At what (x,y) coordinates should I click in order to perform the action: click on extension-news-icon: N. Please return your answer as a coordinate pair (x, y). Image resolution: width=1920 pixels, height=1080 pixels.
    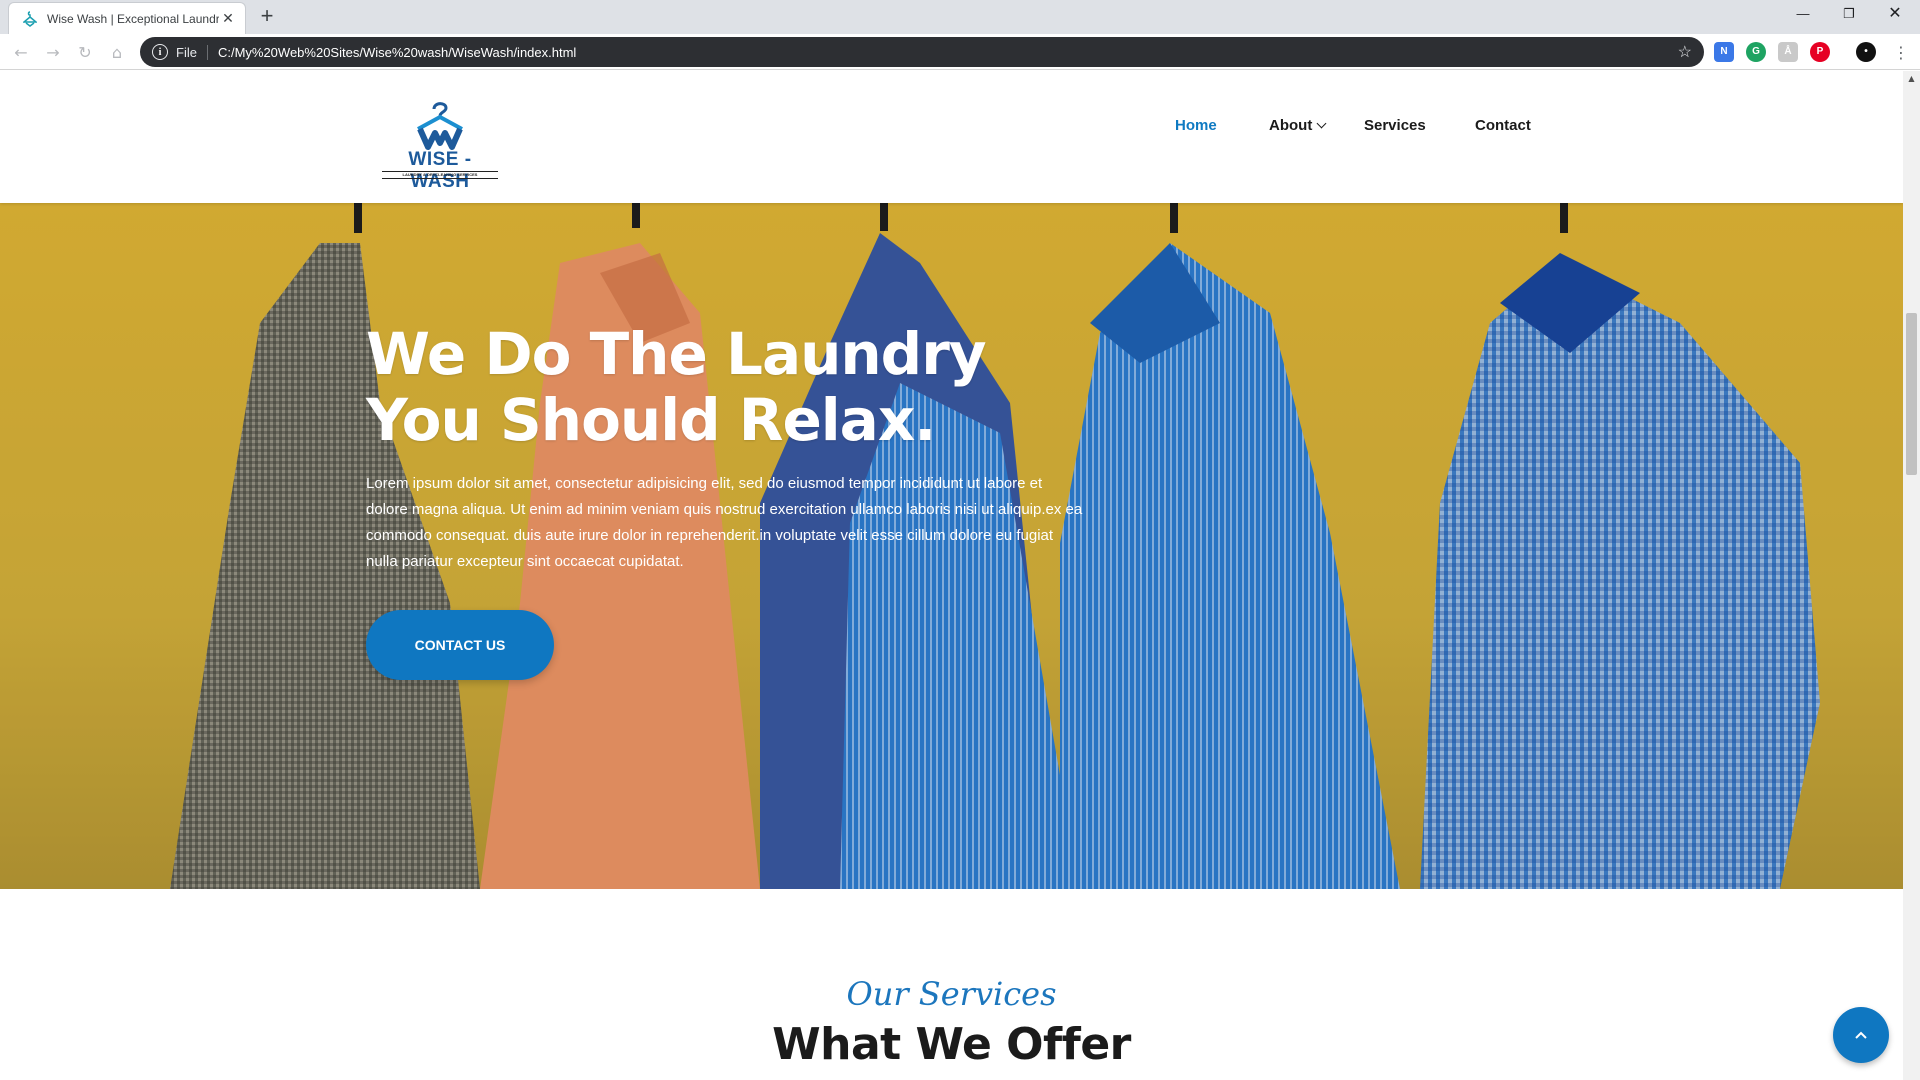
    Looking at the image, I should click on (1724, 52).